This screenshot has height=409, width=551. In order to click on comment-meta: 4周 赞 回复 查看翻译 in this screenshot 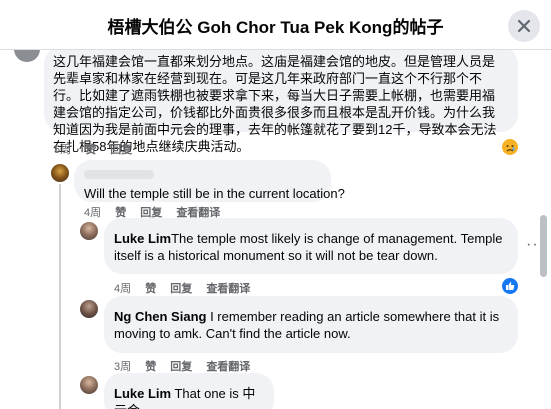, I will do `click(187, 288)`.